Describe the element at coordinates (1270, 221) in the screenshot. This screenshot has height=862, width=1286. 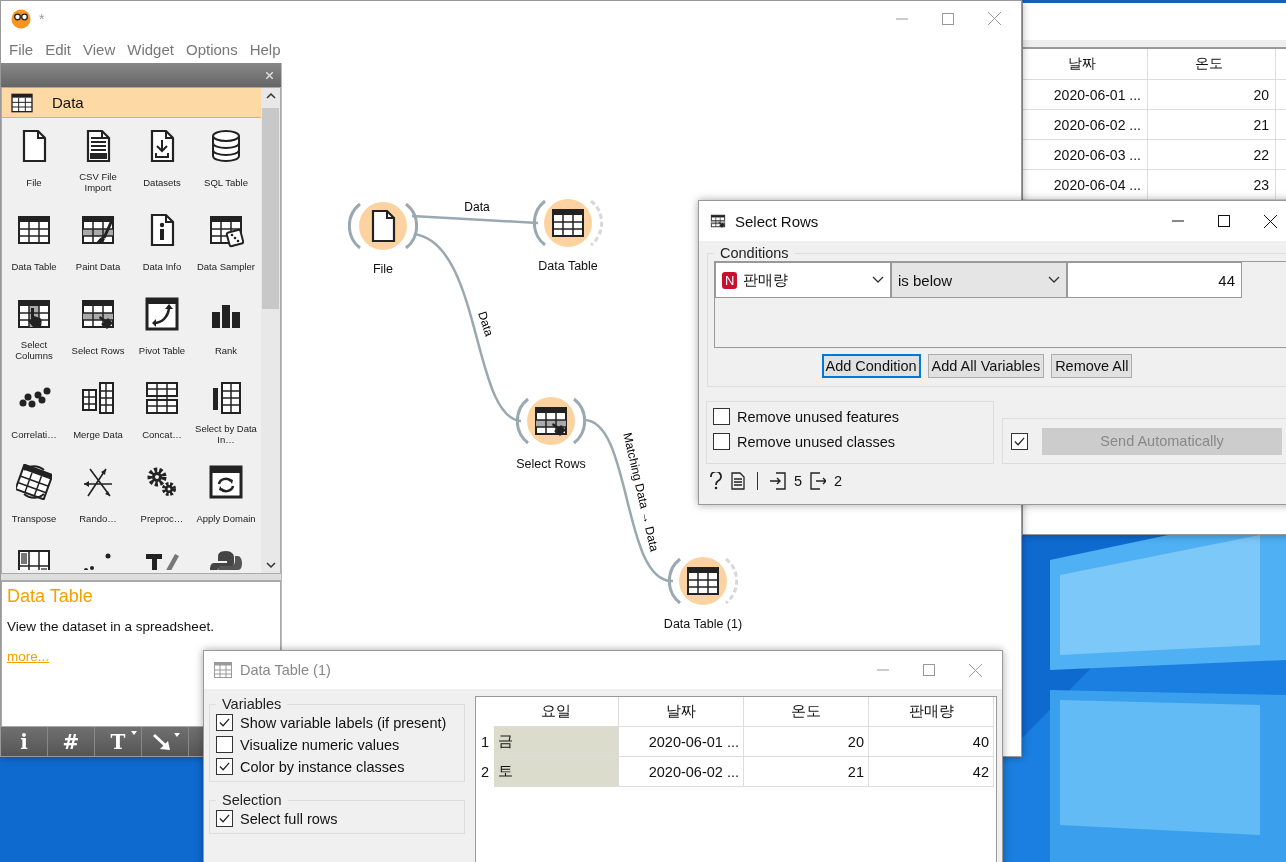
I see `close-icon` at that location.